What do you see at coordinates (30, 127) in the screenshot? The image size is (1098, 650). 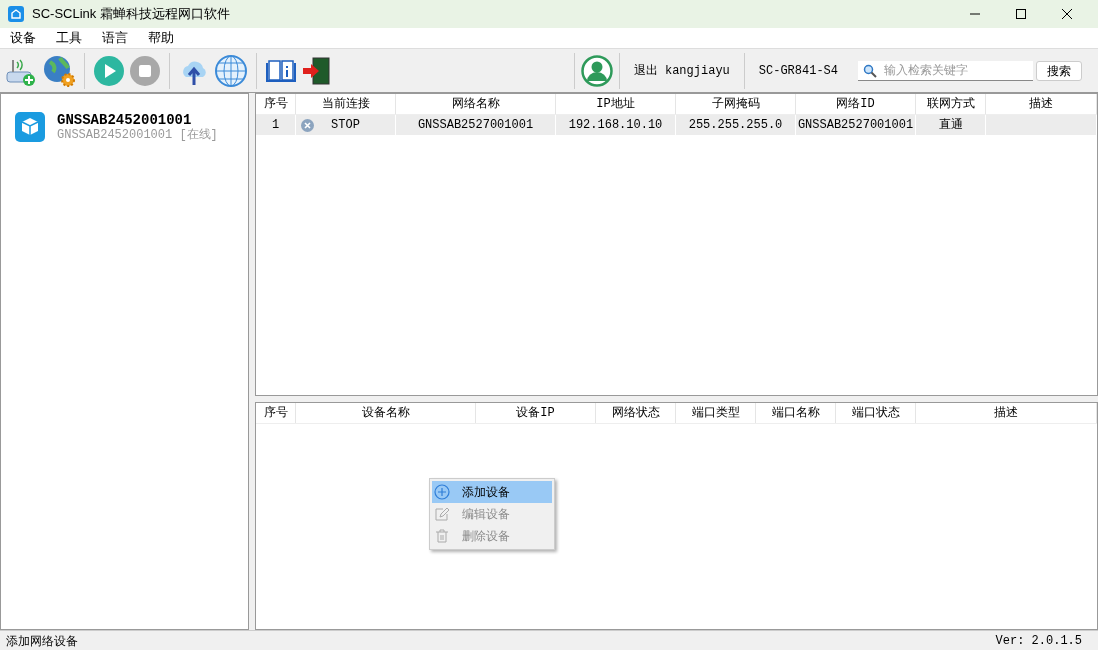 I see `device-cube-icon` at bounding box center [30, 127].